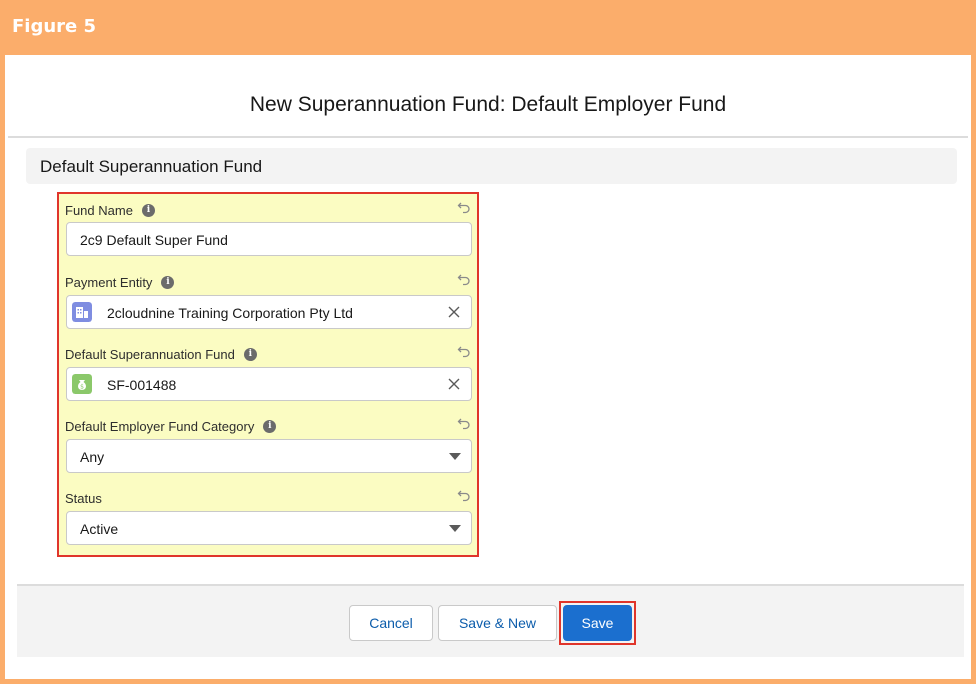 This screenshot has height=684, width=976. I want to click on payment-entity-label: Payment Entity i, so click(120, 282).